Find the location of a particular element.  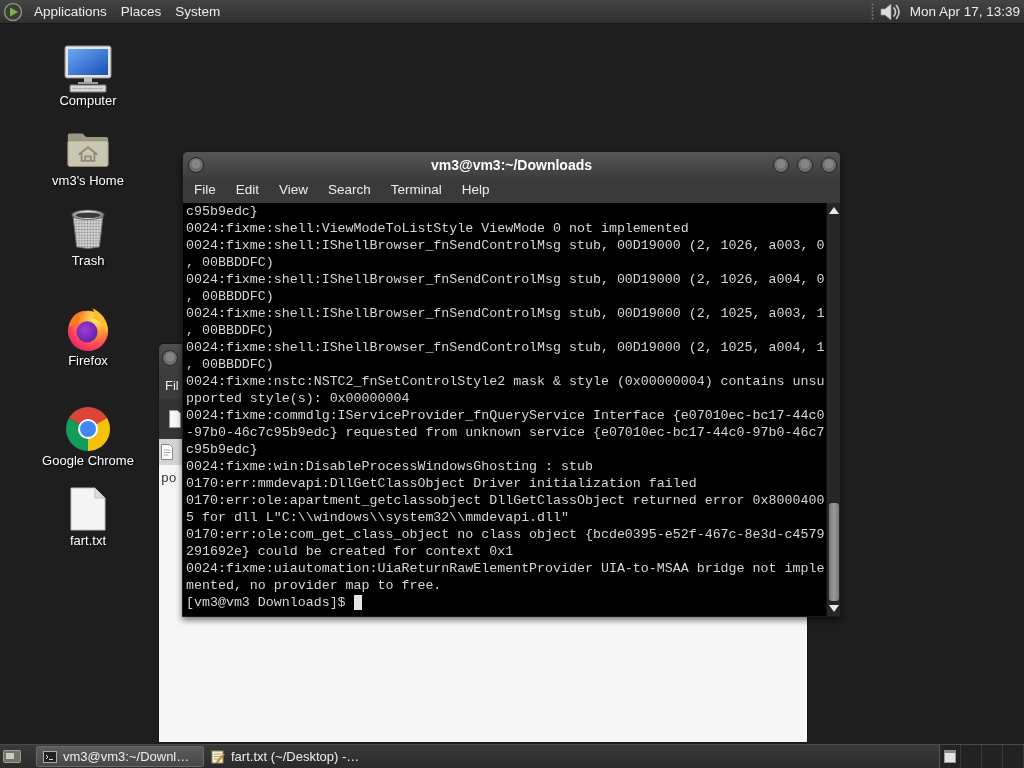

terminal-line: 0024:fixme:shell:IShellBrowser_fnSendControlMsg stub, 00D19000 (2, 1025, a004, 1 is located at coordinates (506, 347).